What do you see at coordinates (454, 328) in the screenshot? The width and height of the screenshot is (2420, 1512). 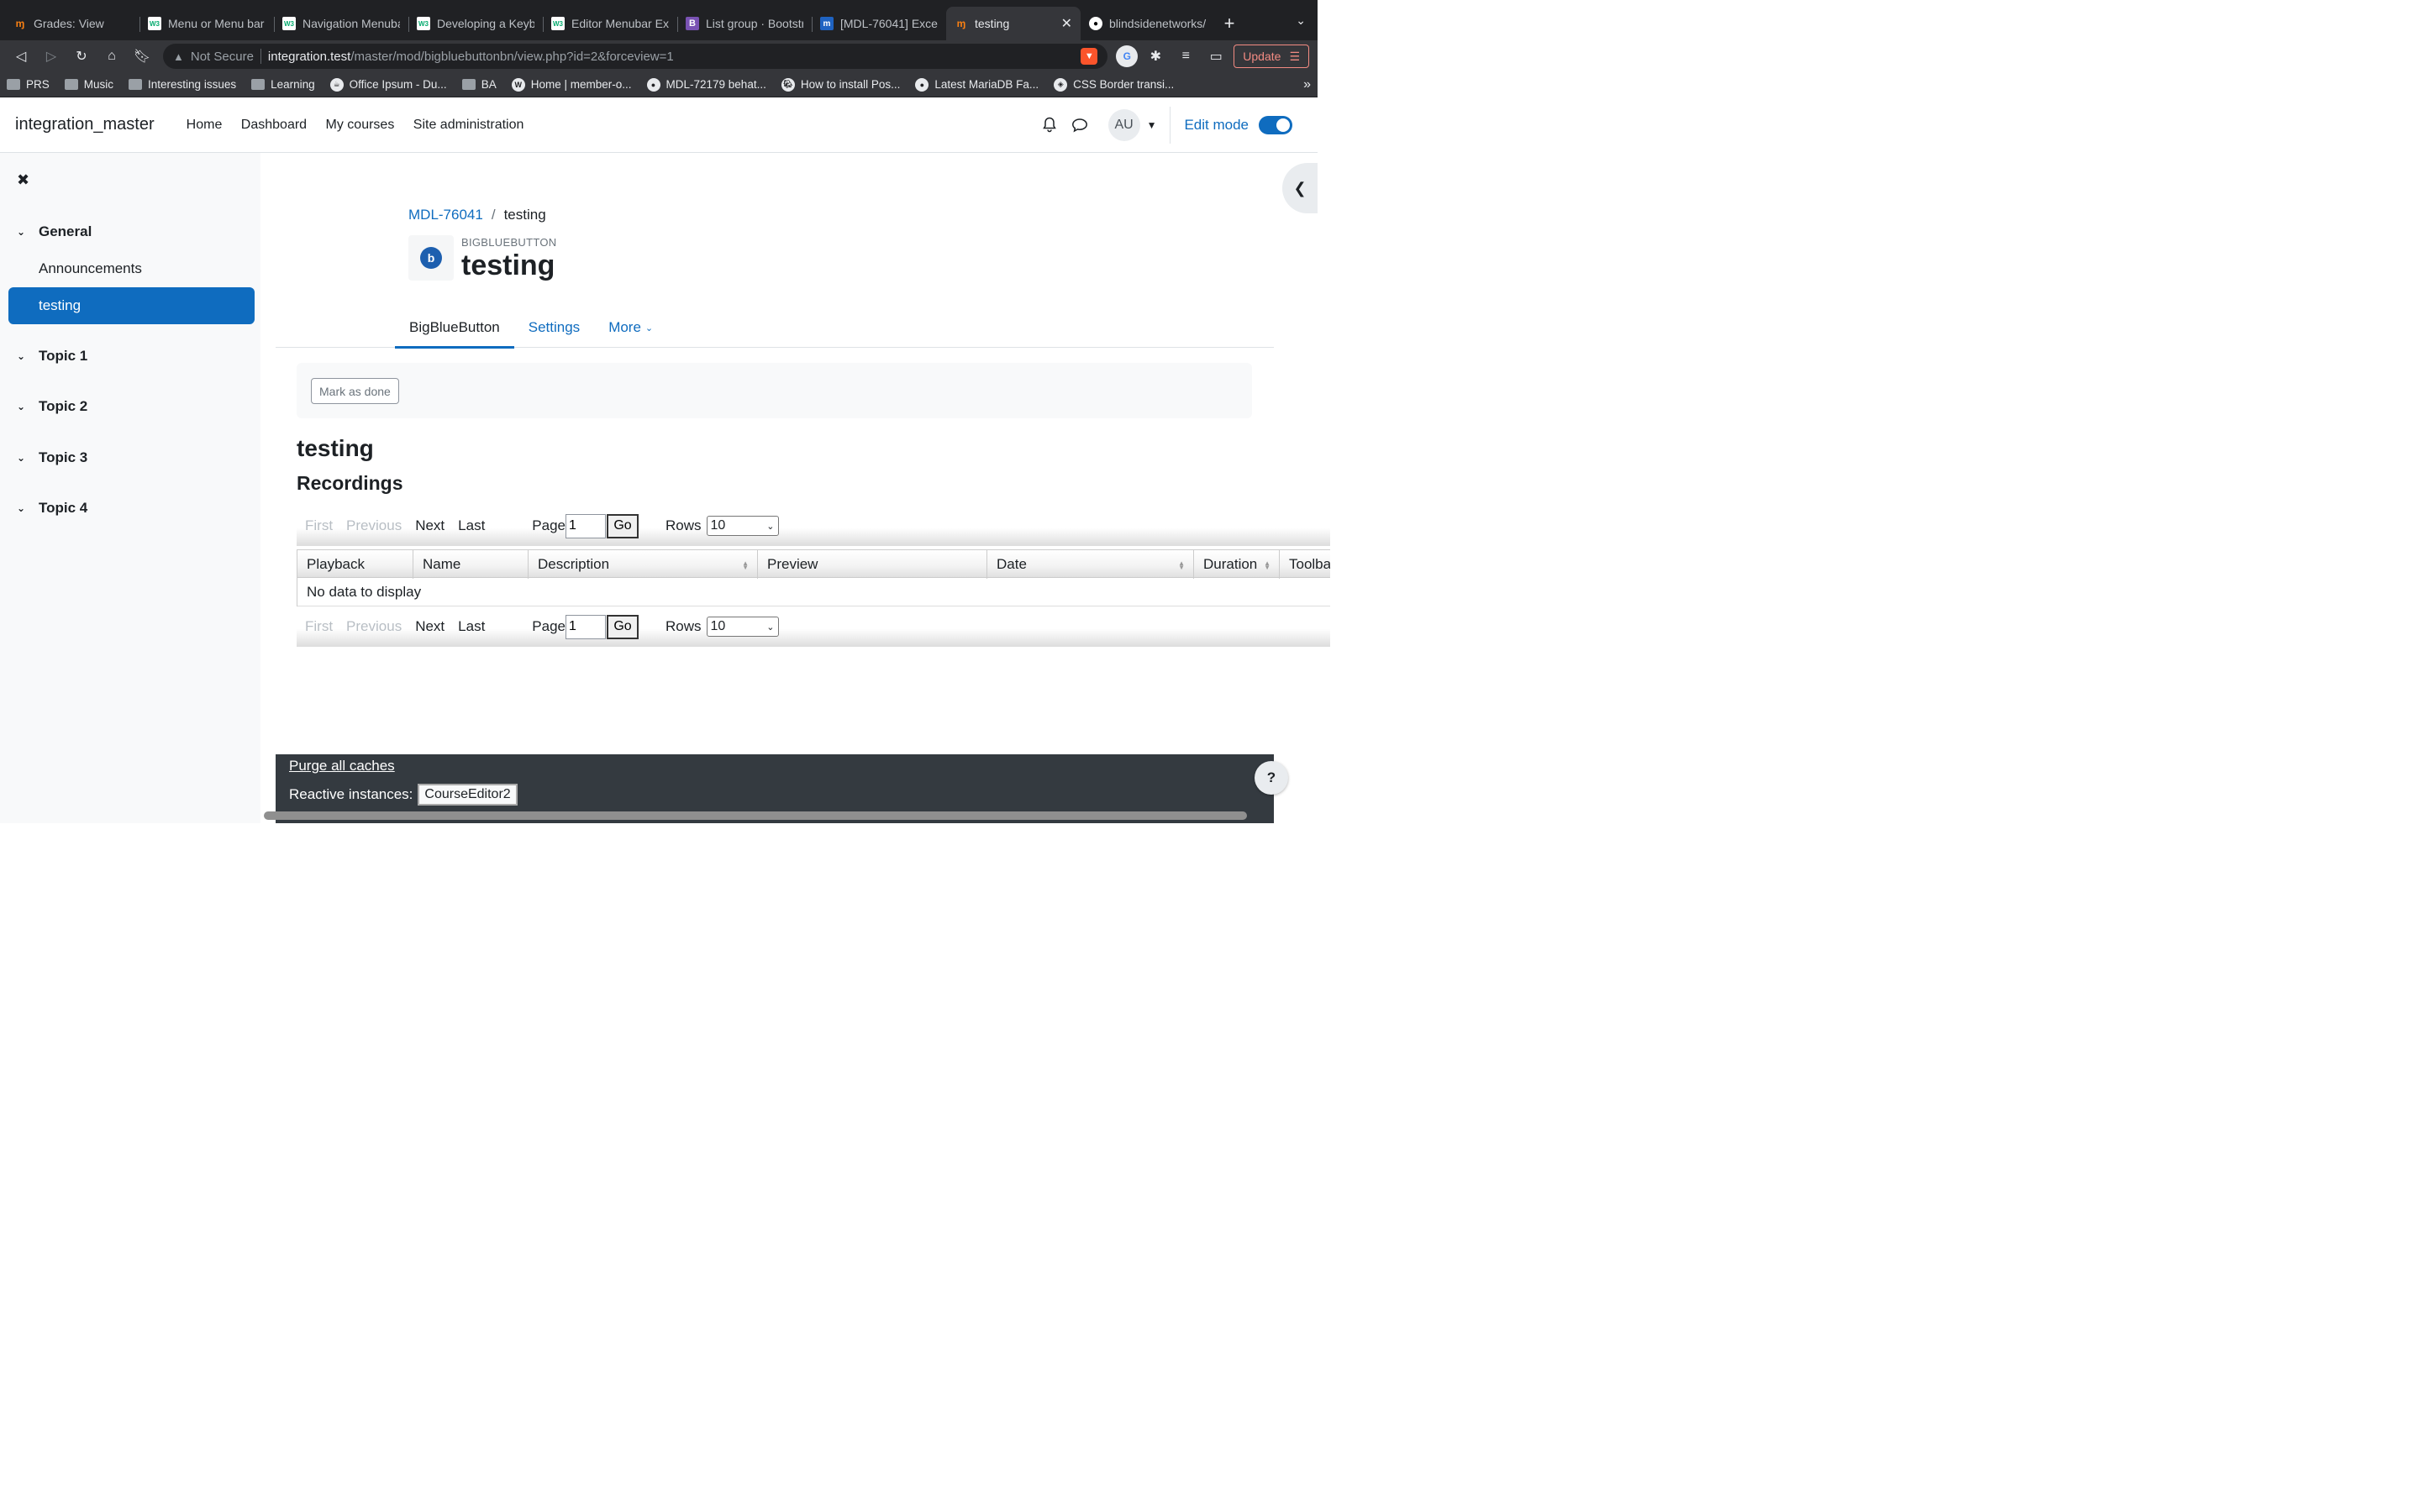 I see `tab-bigbluebutton: BigBlueButton` at bounding box center [454, 328].